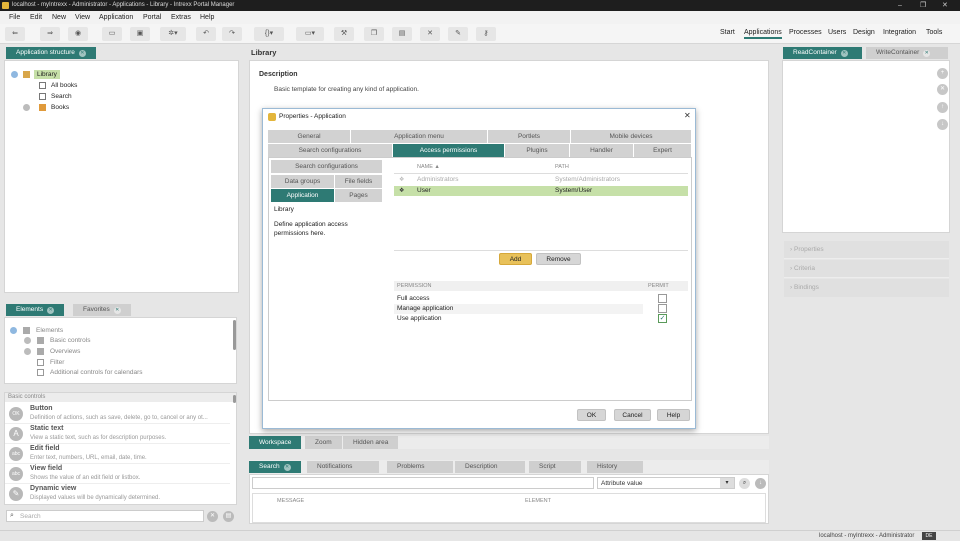  Describe the element at coordinates (275, 442) in the screenshot. I see `tab-workspace: Workspace` at that location.